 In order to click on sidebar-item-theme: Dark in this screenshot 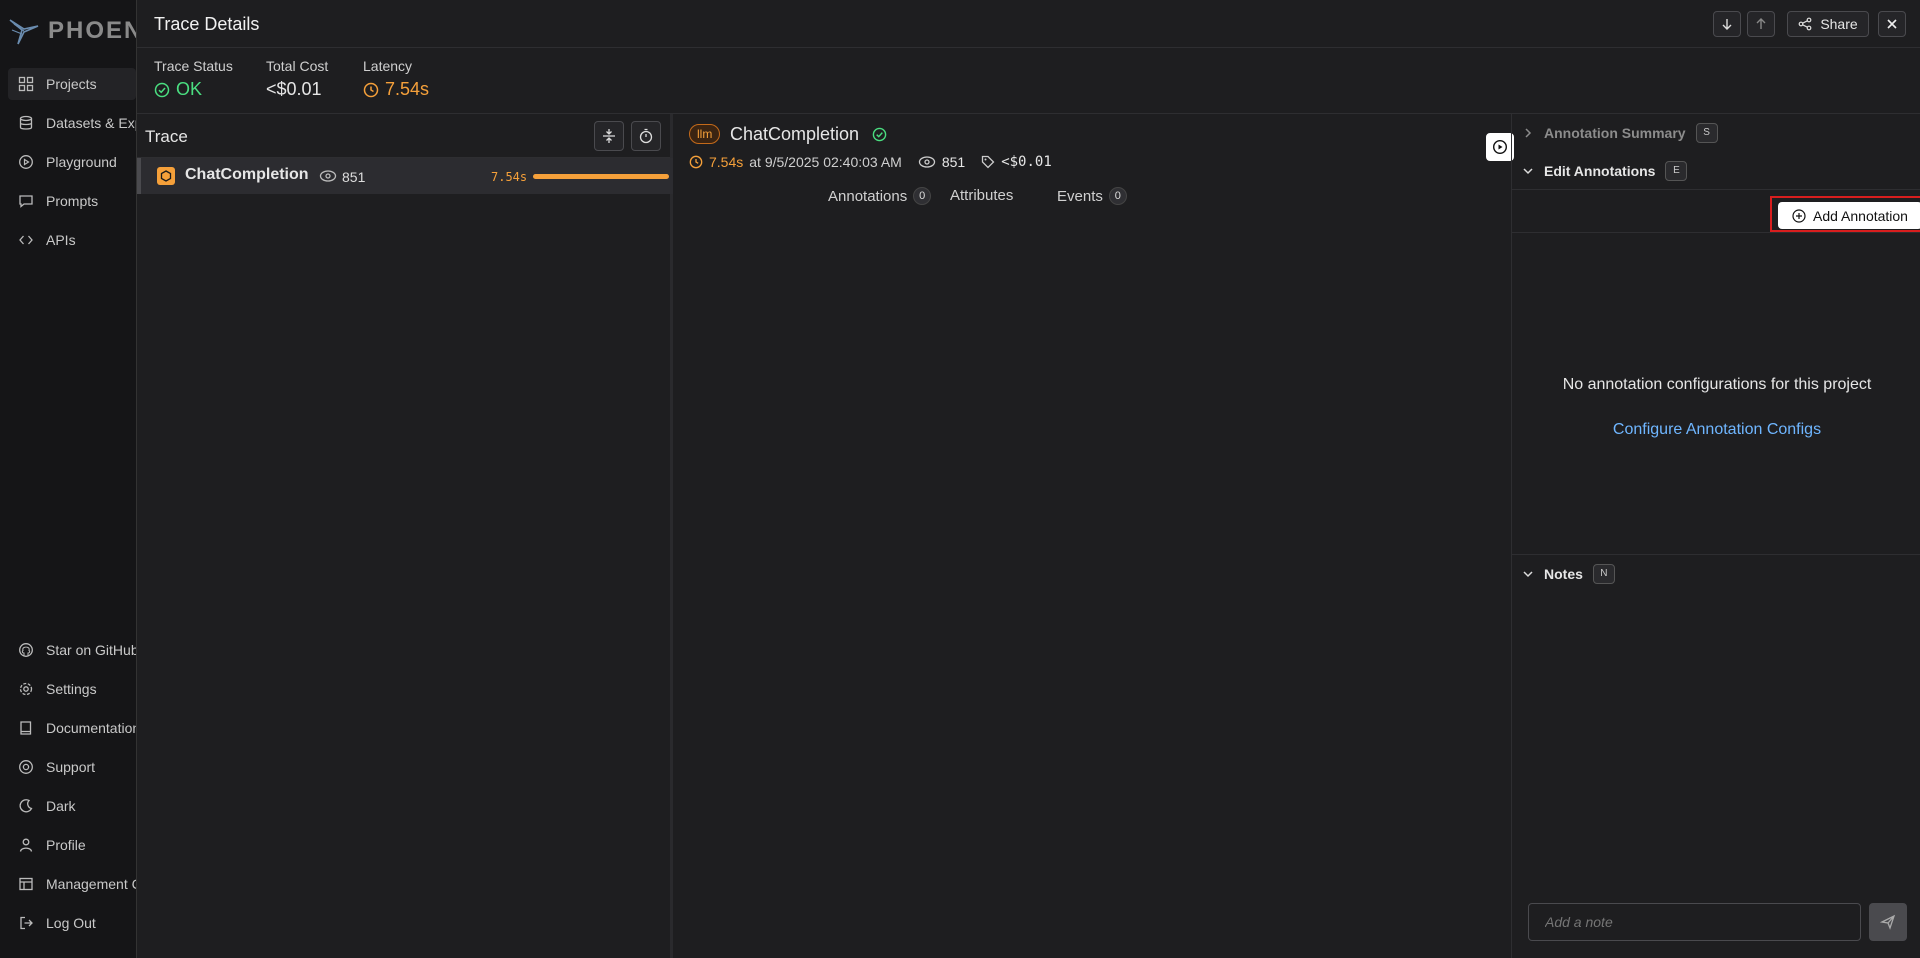, I will do `click(72, 806)`.